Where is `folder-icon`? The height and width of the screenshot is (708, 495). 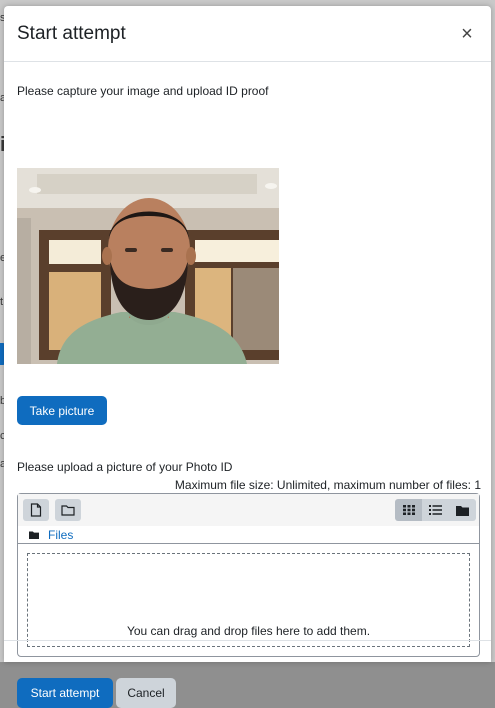 folder-icon is located at coordinates (34, 535).